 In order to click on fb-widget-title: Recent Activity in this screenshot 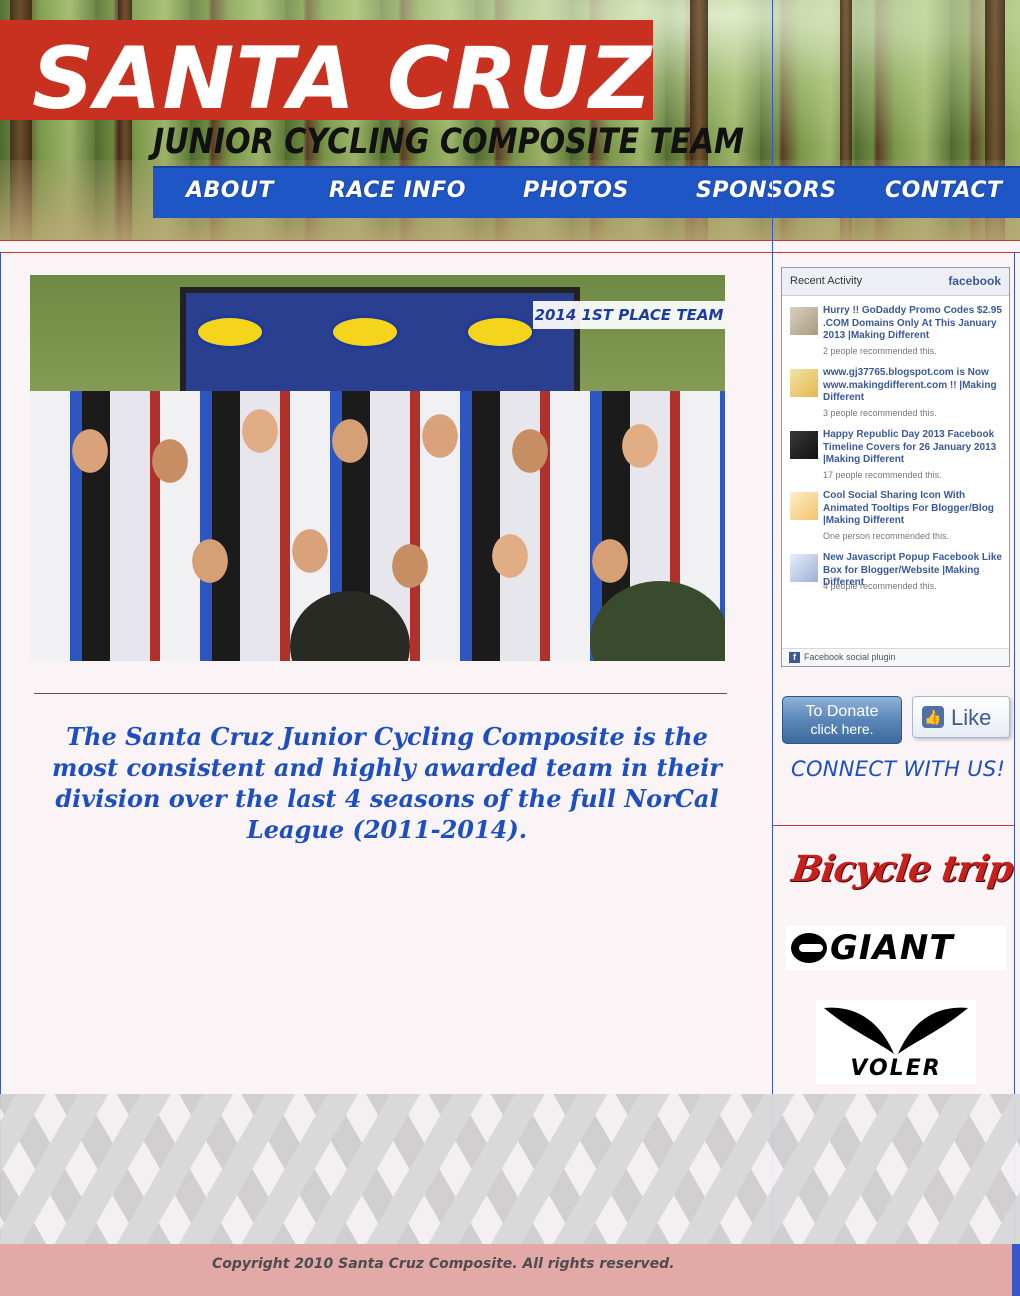, I will do `click(826, 281)`.